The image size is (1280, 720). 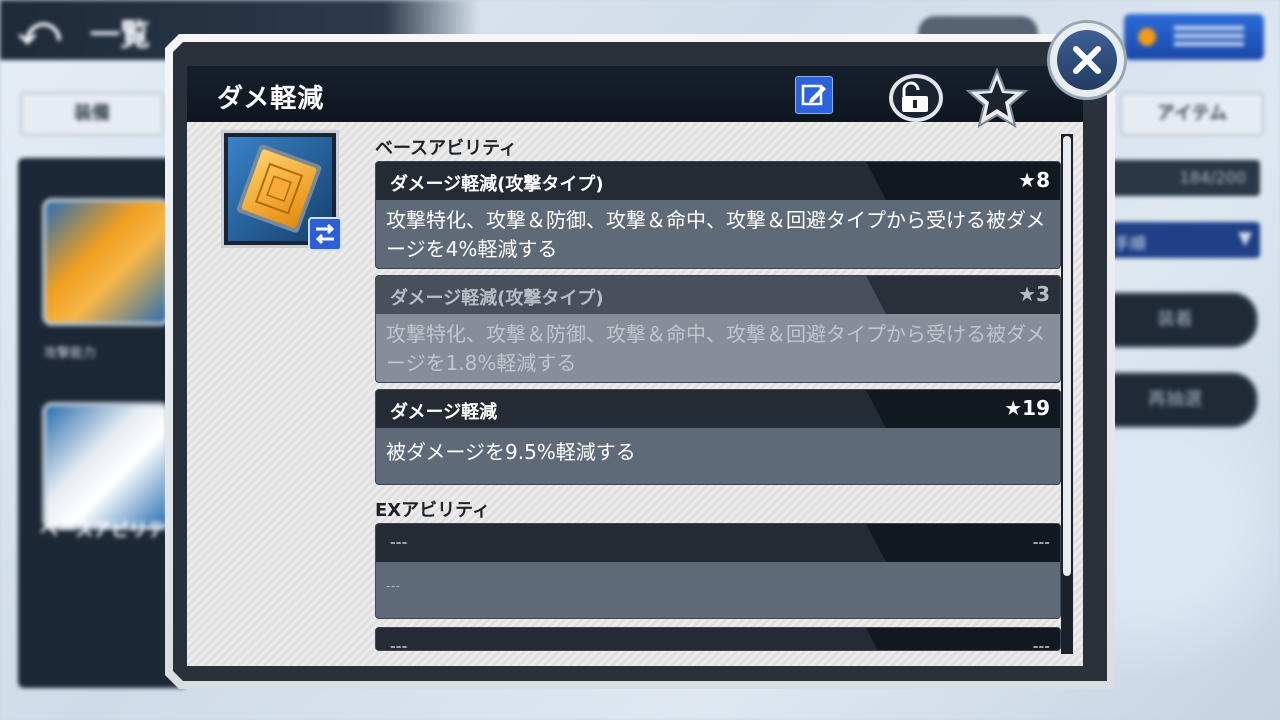 I want to click on equip-button: 装着, so click(x=1175, y=320).